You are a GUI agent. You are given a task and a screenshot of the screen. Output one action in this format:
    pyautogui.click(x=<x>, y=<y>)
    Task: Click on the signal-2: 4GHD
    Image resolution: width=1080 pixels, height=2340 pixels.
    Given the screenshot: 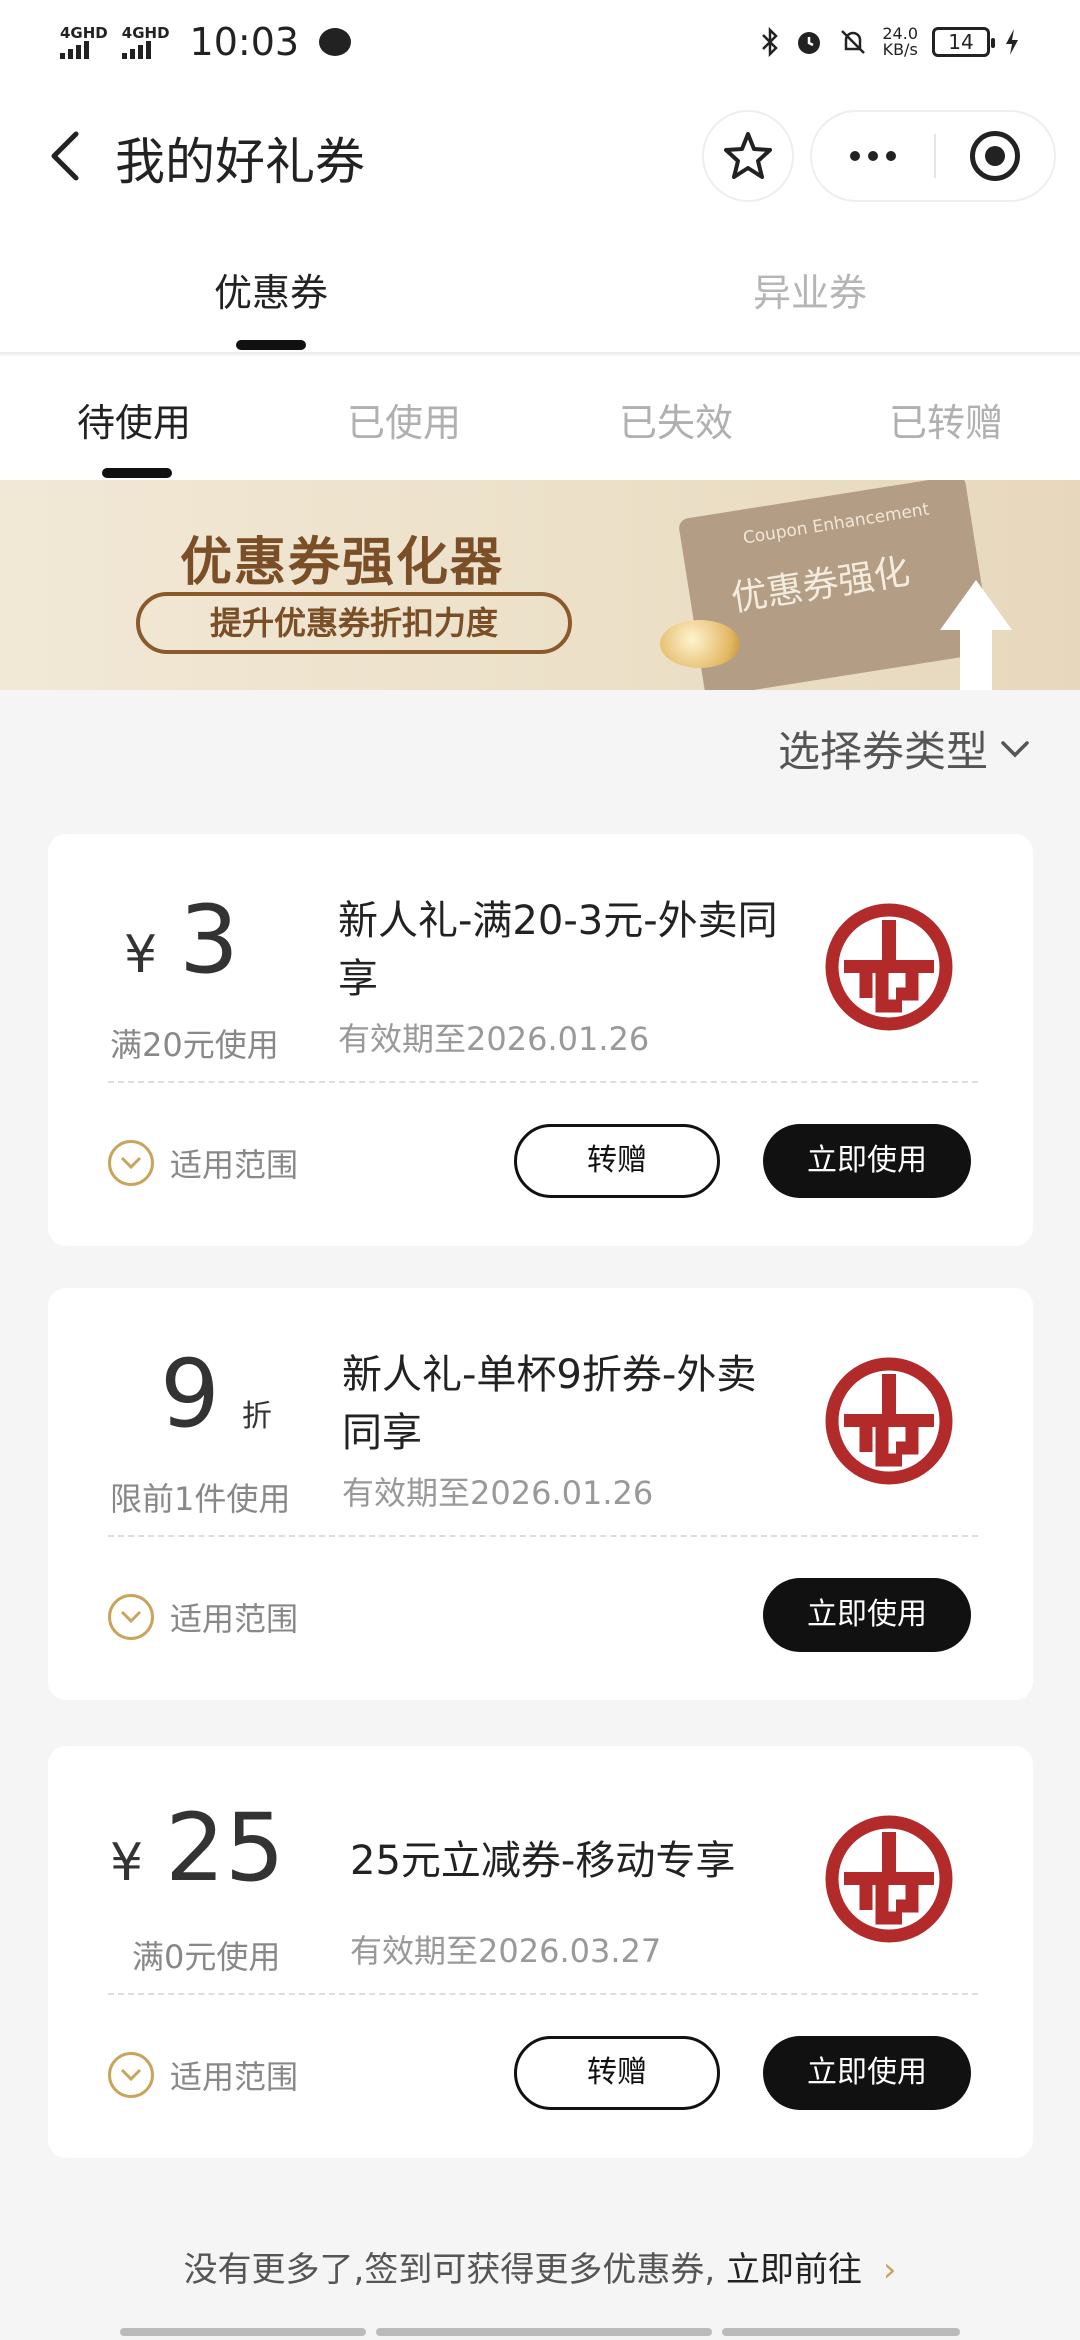 What is the action you would take?
    pyautogui.click(x=145, y=41)
    